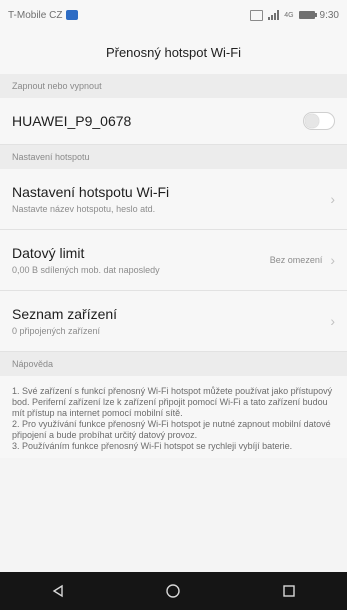  I want to click on data-limit-value: Bez omezení, so click(296, 260).